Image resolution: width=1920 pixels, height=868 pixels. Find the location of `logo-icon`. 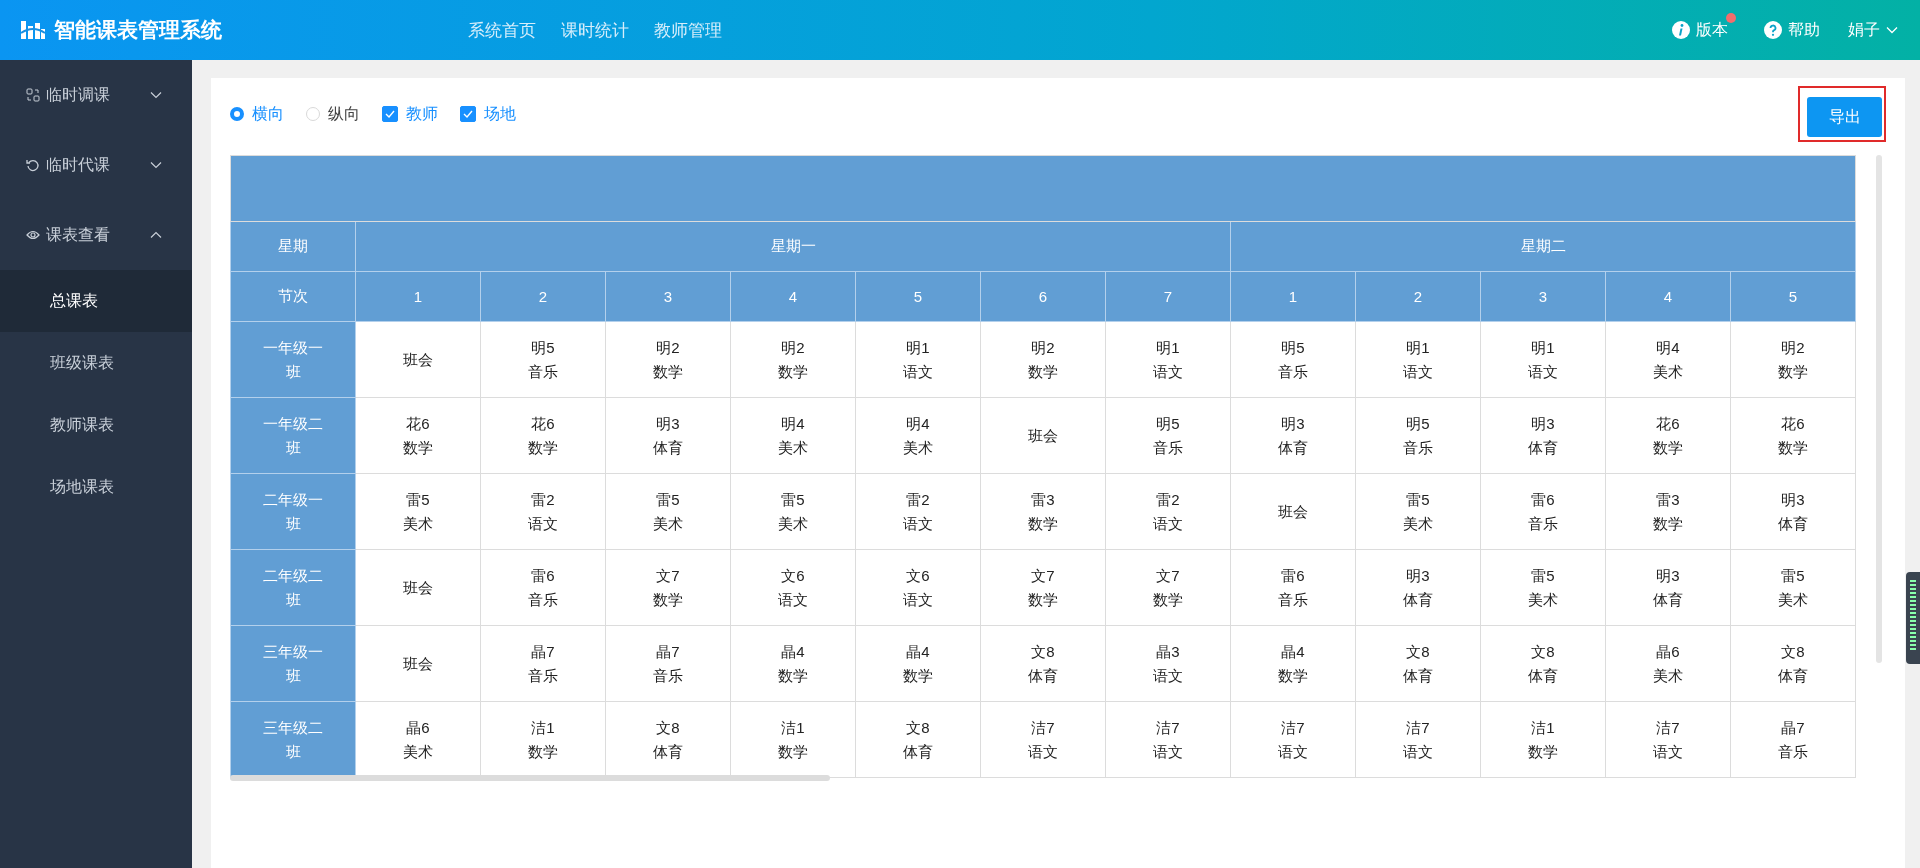

logo-icon is located at coordinates (33, 30).